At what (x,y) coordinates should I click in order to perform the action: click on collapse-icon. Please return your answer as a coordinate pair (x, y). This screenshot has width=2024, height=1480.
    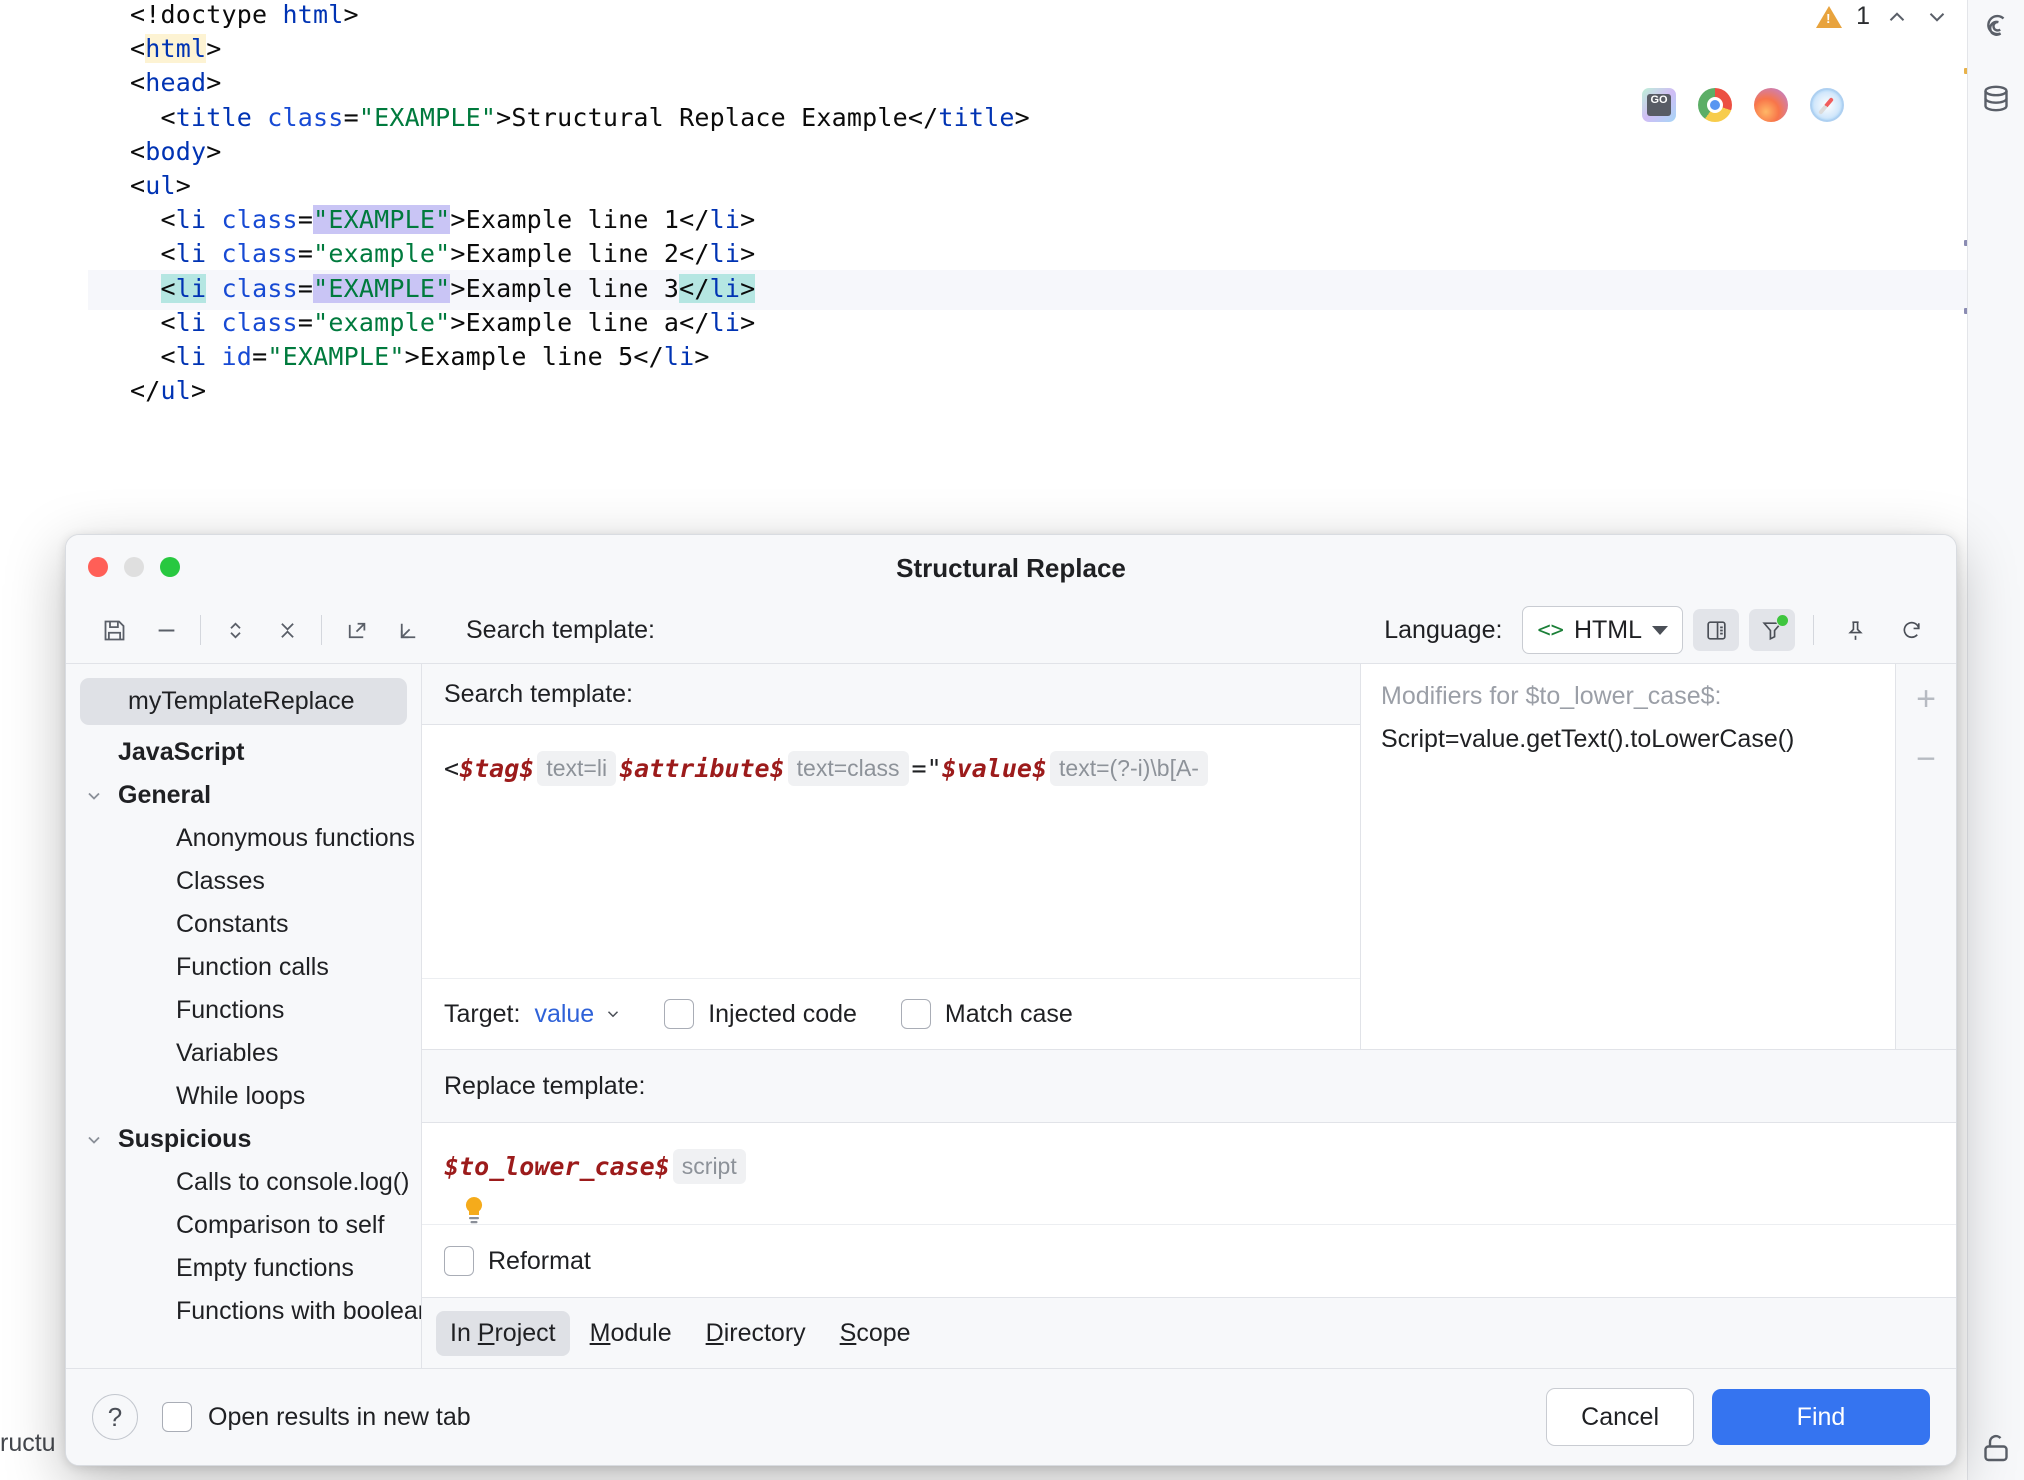
    Looking at the image, I should click on (287, 630).